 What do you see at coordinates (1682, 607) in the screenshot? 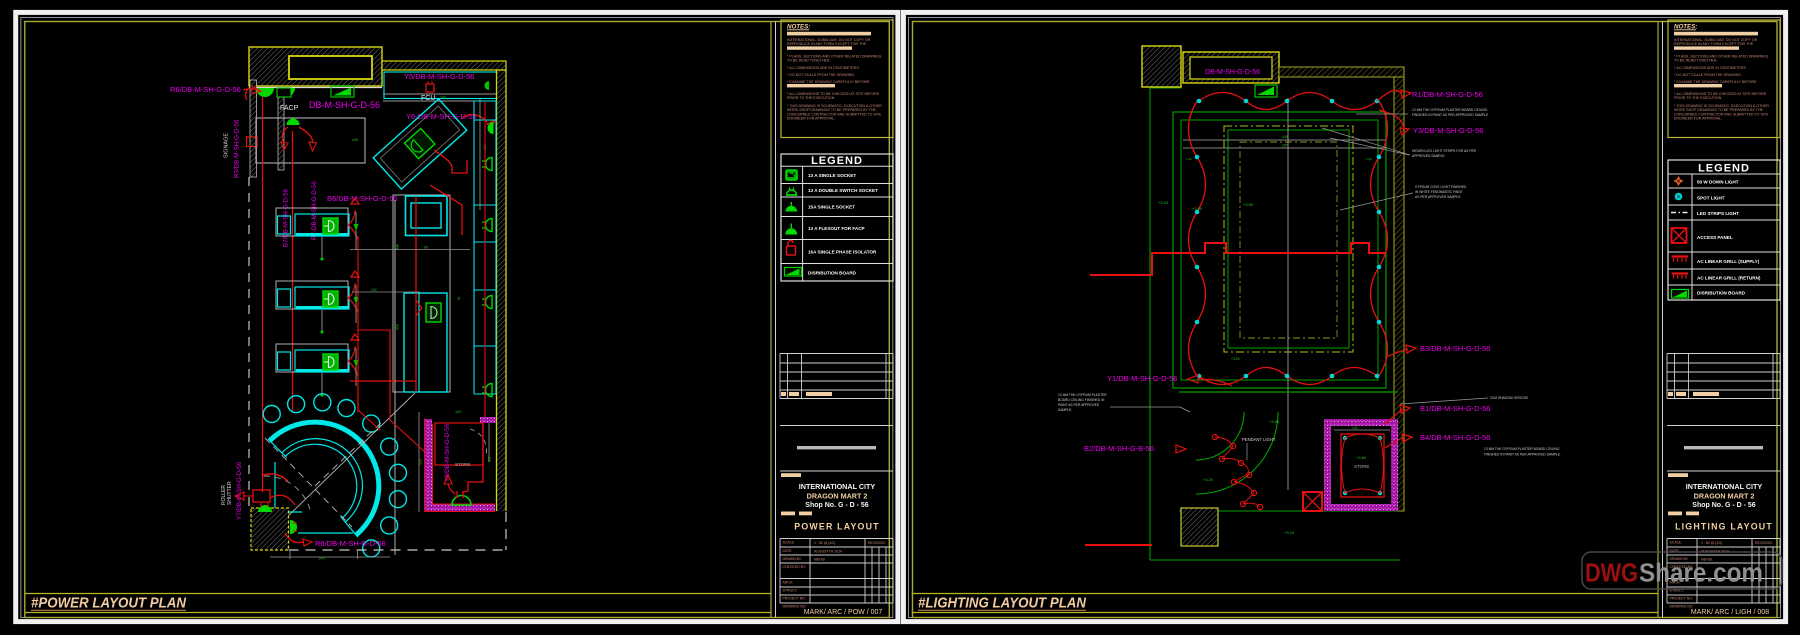
I see `svg-text: DRAWING NO.` at bounding box center [1682, 607].